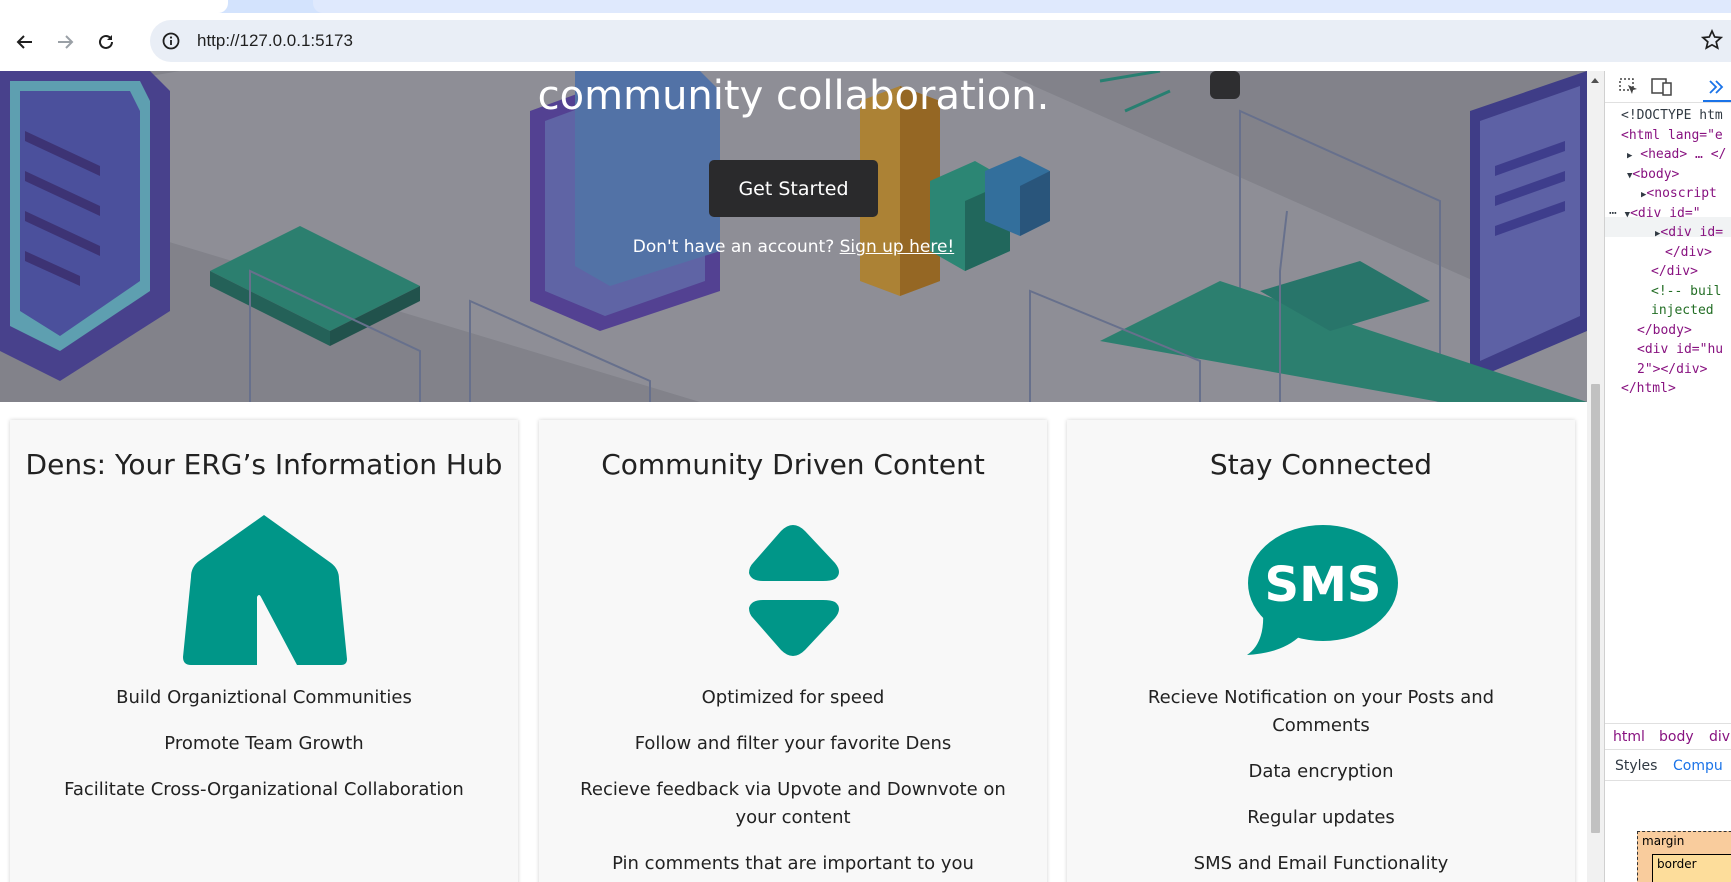  What do you see at coordinates (1680, 349) in the screenshot?
I see `dom-node: <div id="hu` at bounding box center [1680, 349].